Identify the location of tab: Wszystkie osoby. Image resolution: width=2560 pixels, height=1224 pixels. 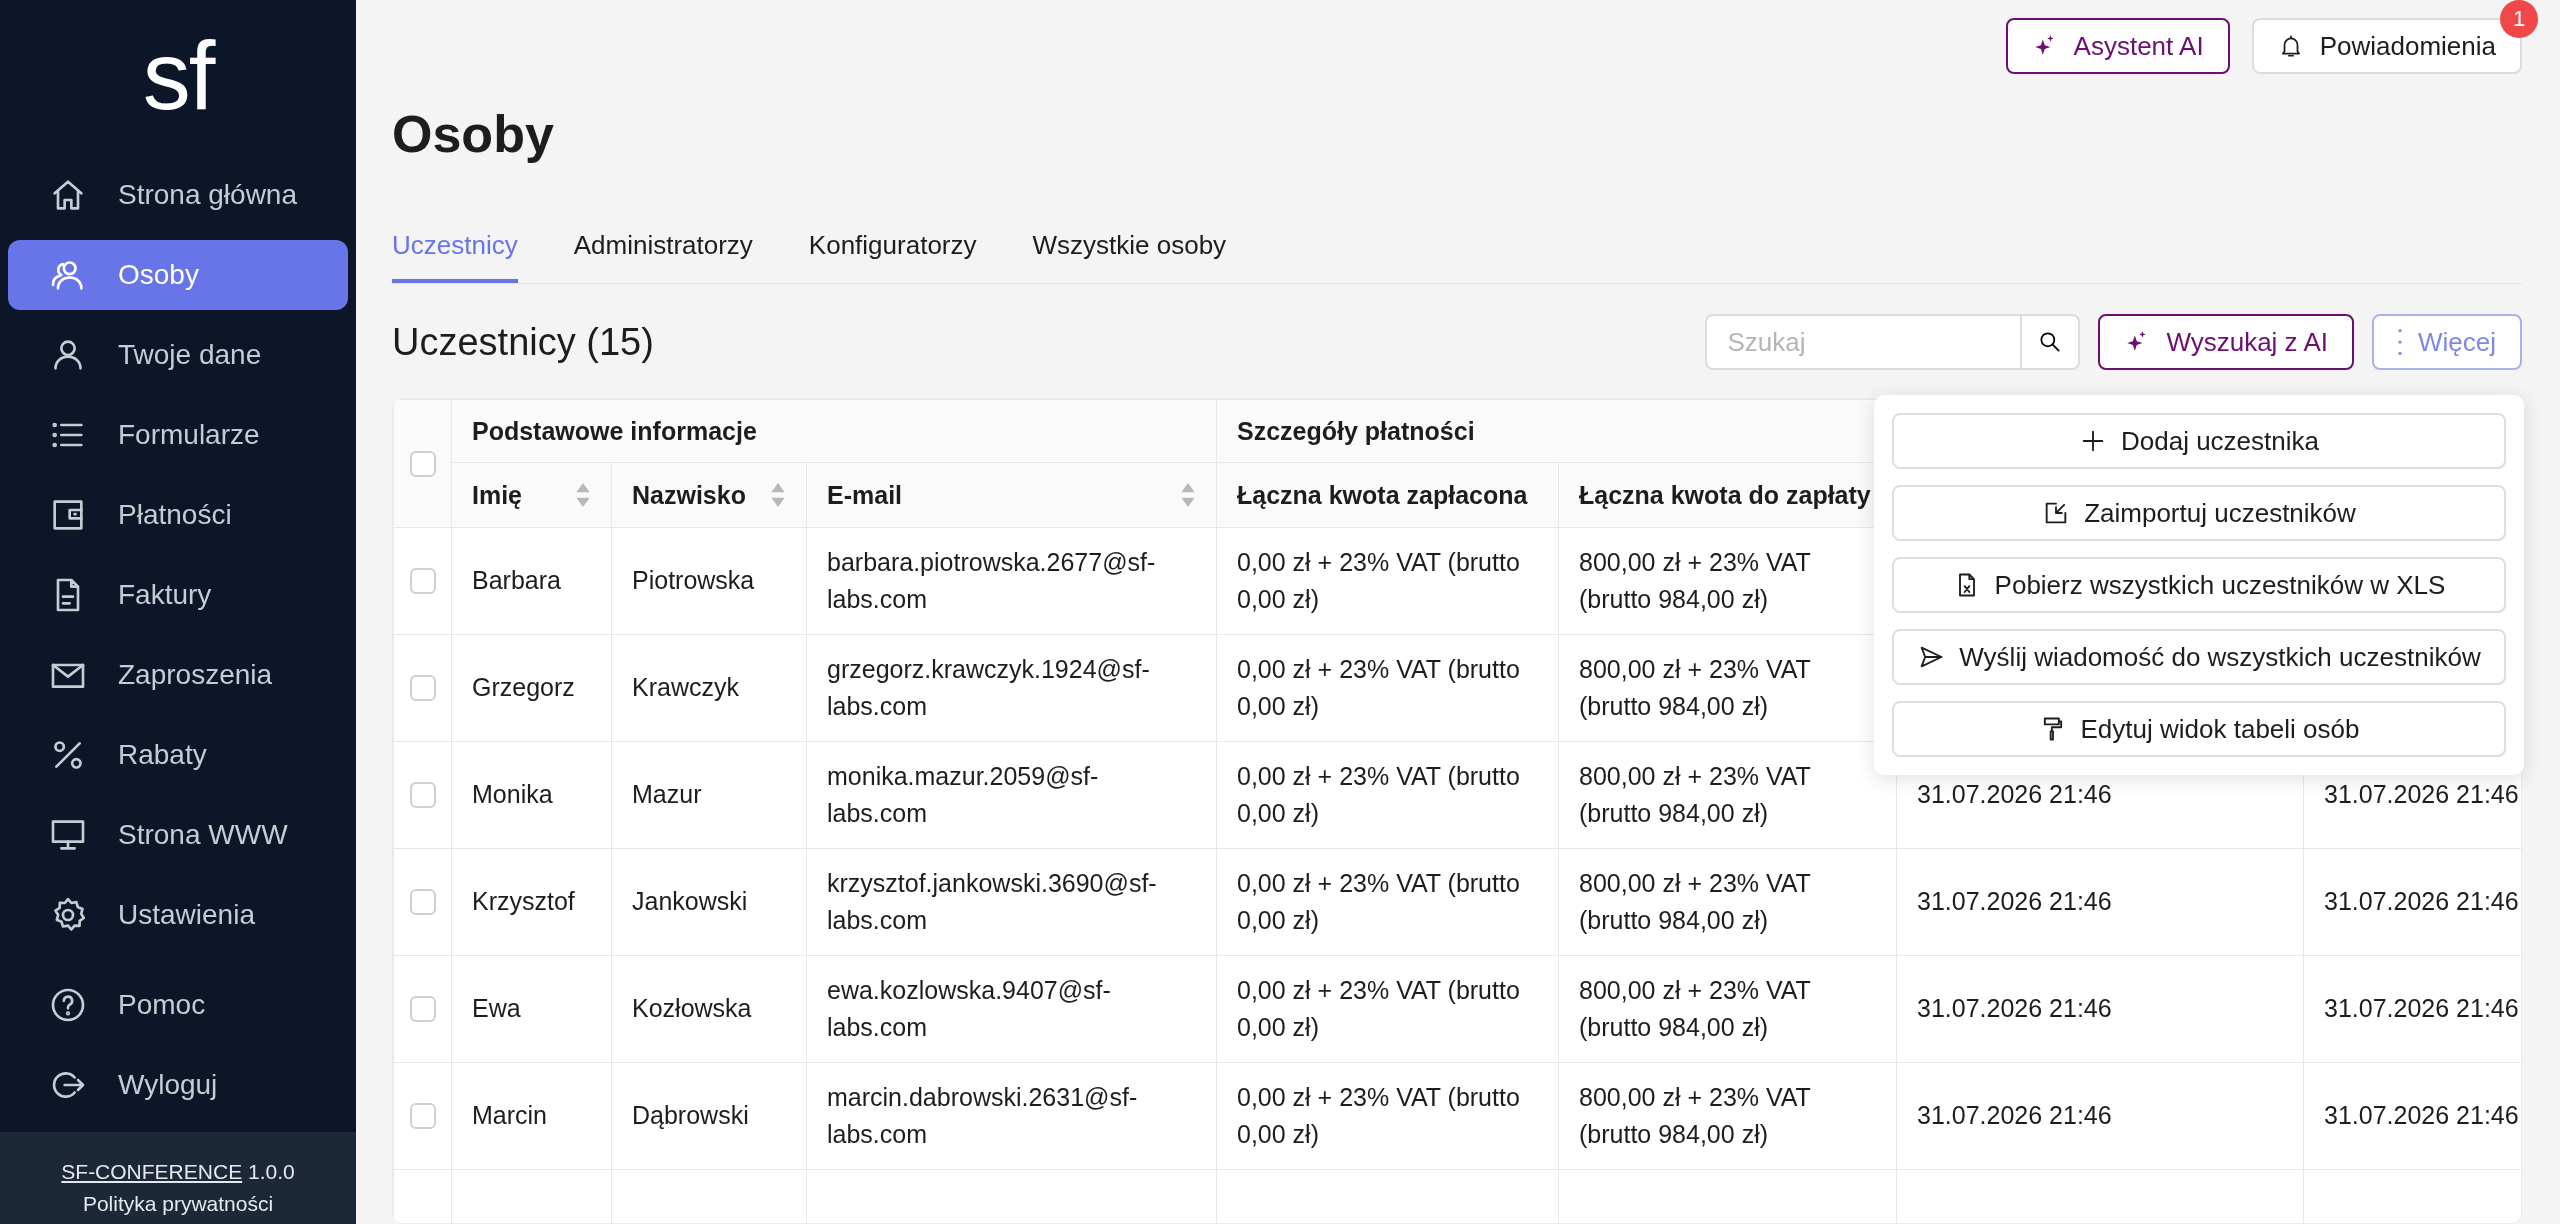
(1129, 252).